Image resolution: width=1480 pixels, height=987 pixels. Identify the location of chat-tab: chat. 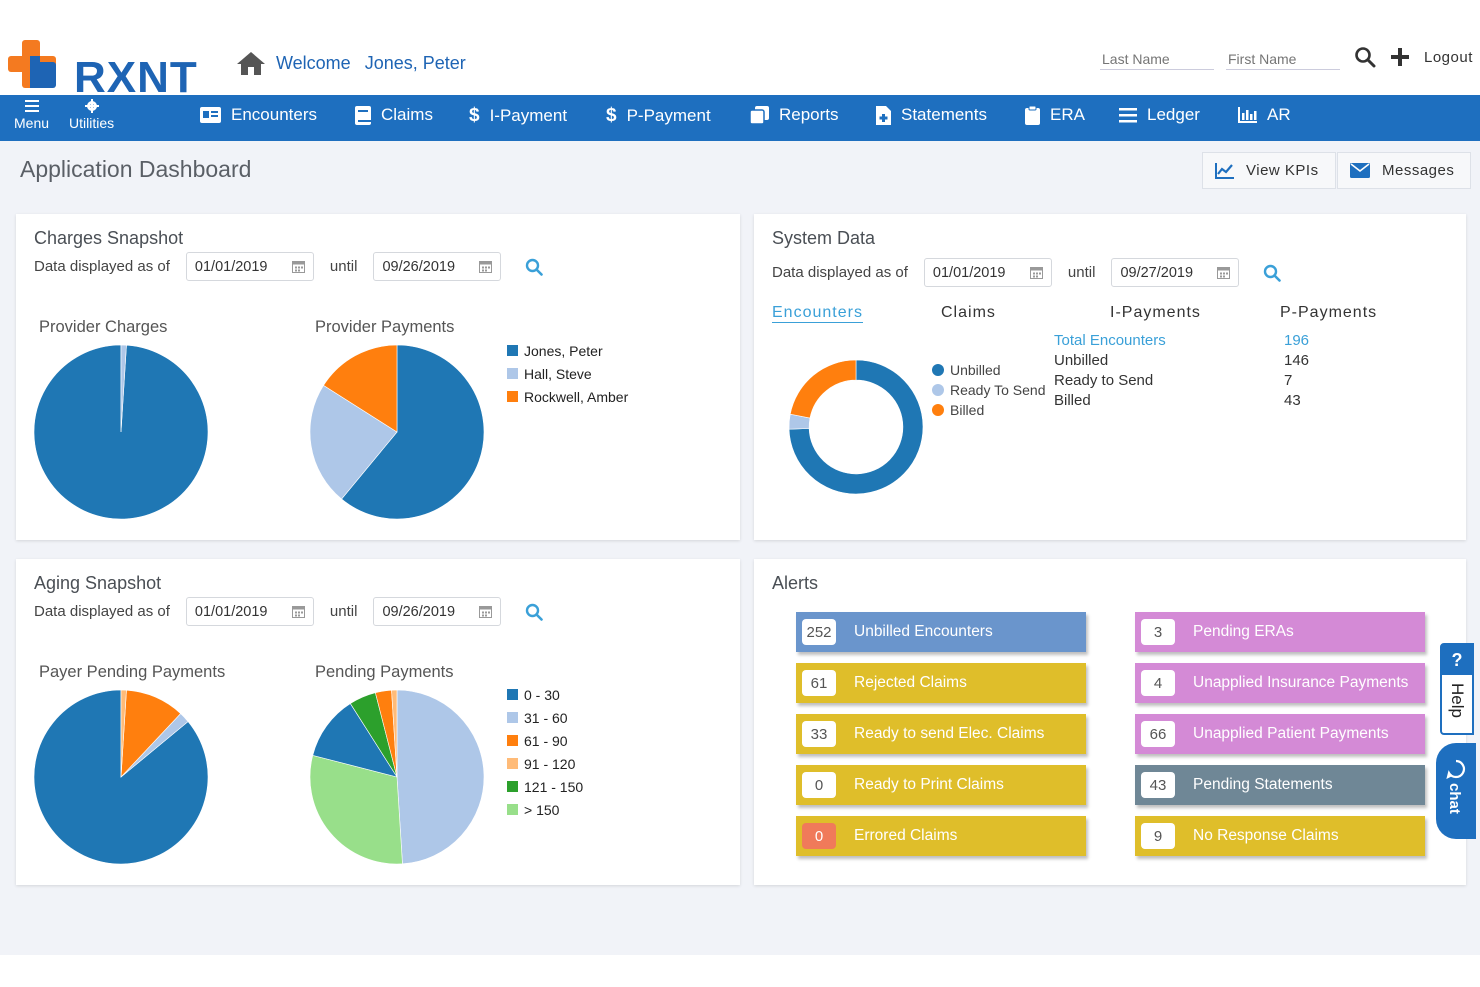
(1456, 791).